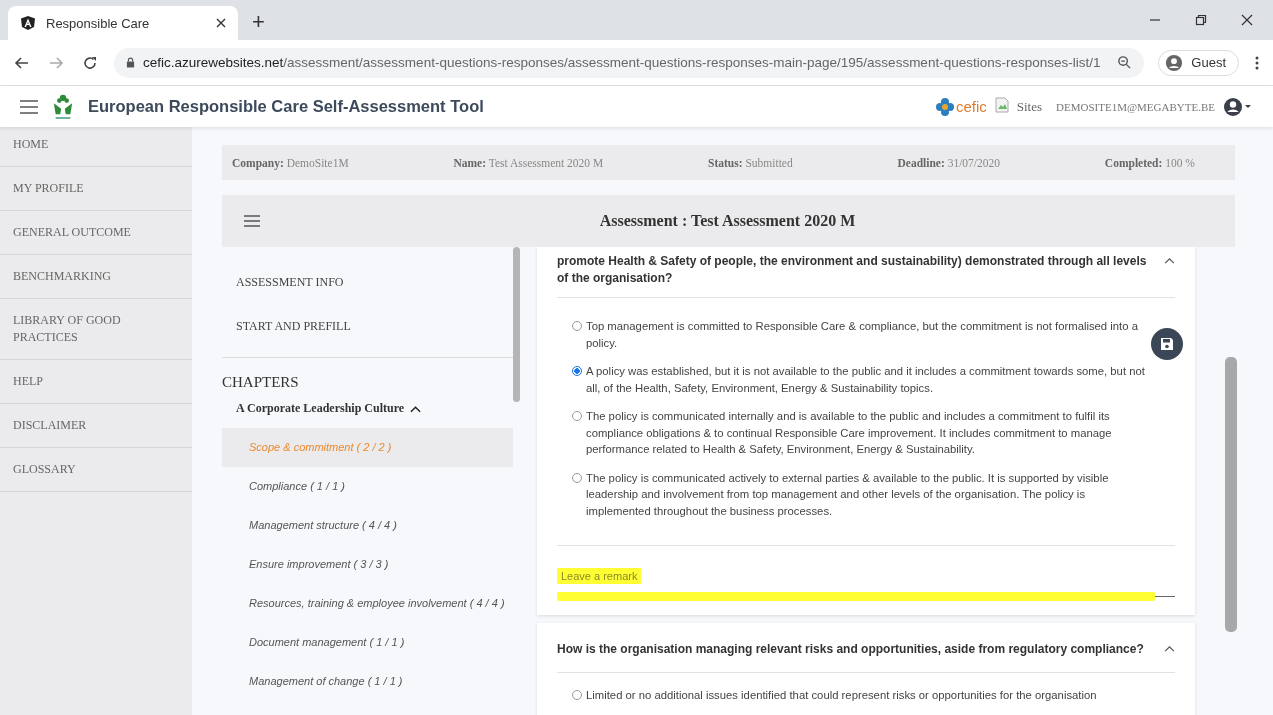 The image size is (1273, 715). What do you see at coordinates (944, 106) in the screenshot?
I see `flower-icon` at bounding box center [944, 106].